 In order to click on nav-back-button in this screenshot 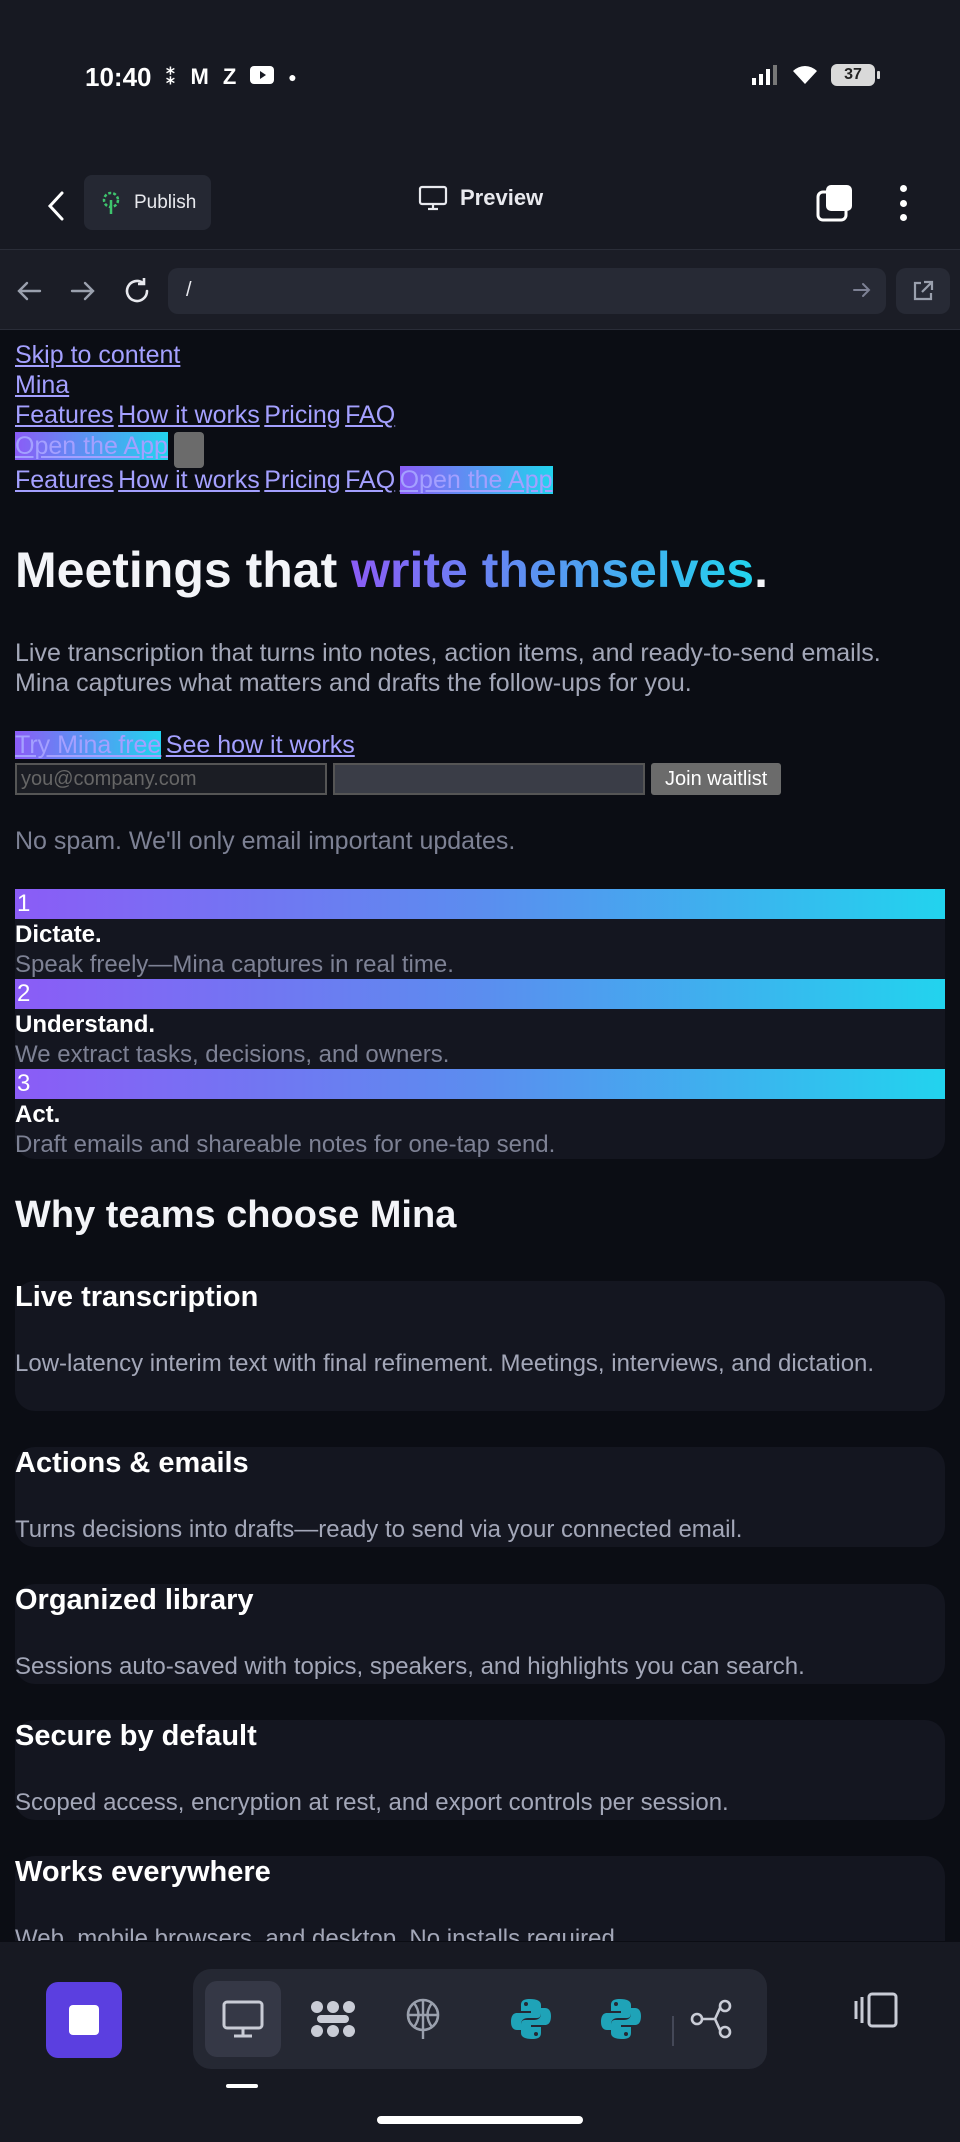, I will do `click(29, 291)`.